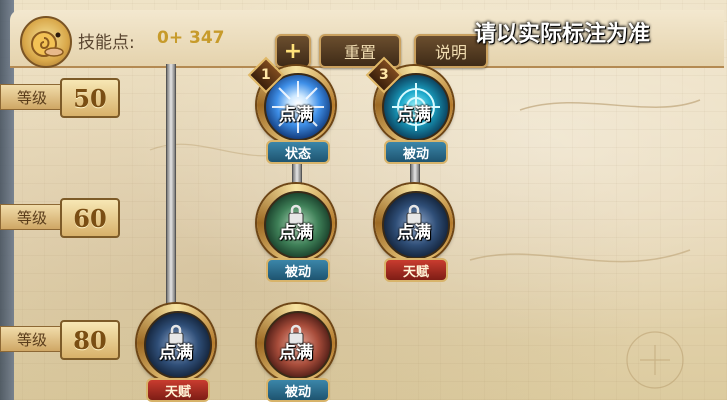  What do you see at coordinates (90, 340) in the screenshot?
I see `level-number: 80` at bounding box center [90, 340].